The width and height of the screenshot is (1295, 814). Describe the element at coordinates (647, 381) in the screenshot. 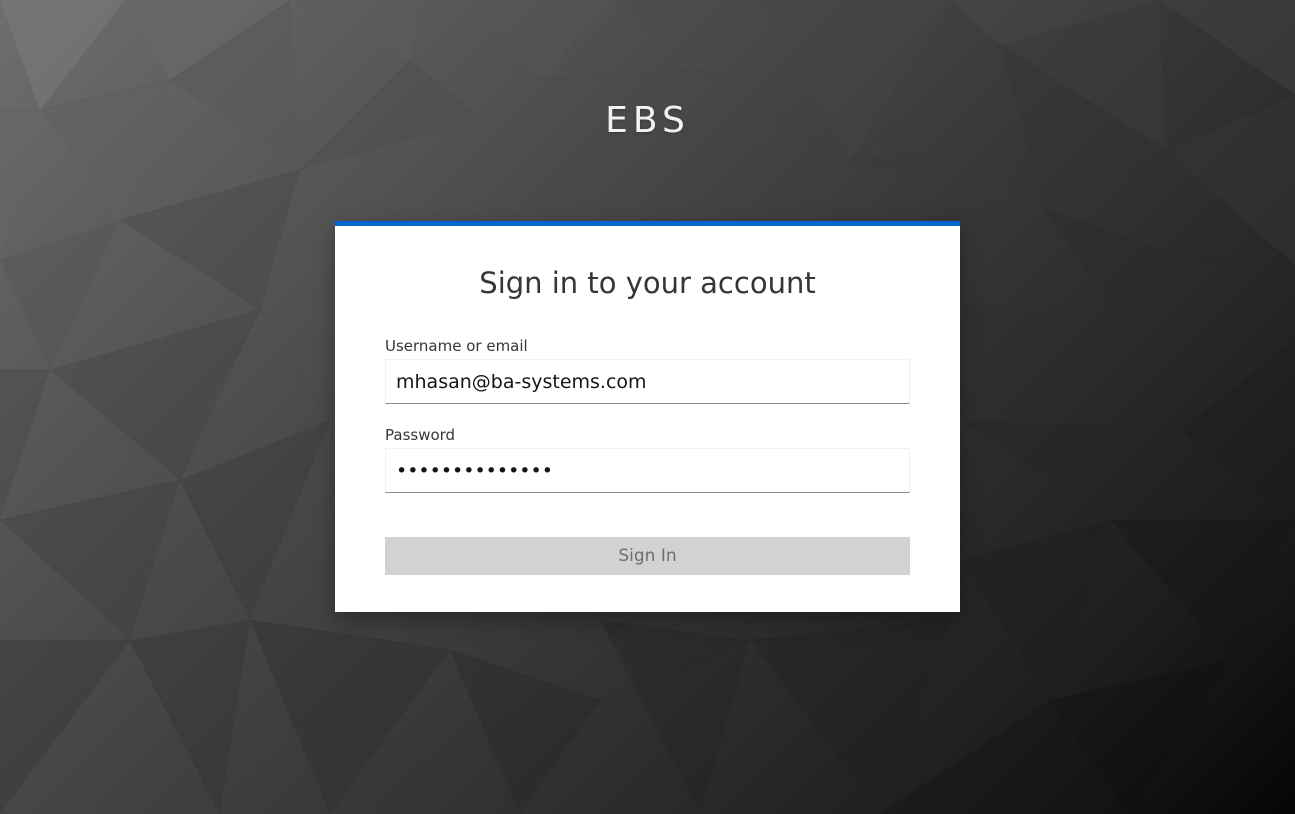

I see `username-field` at that location.